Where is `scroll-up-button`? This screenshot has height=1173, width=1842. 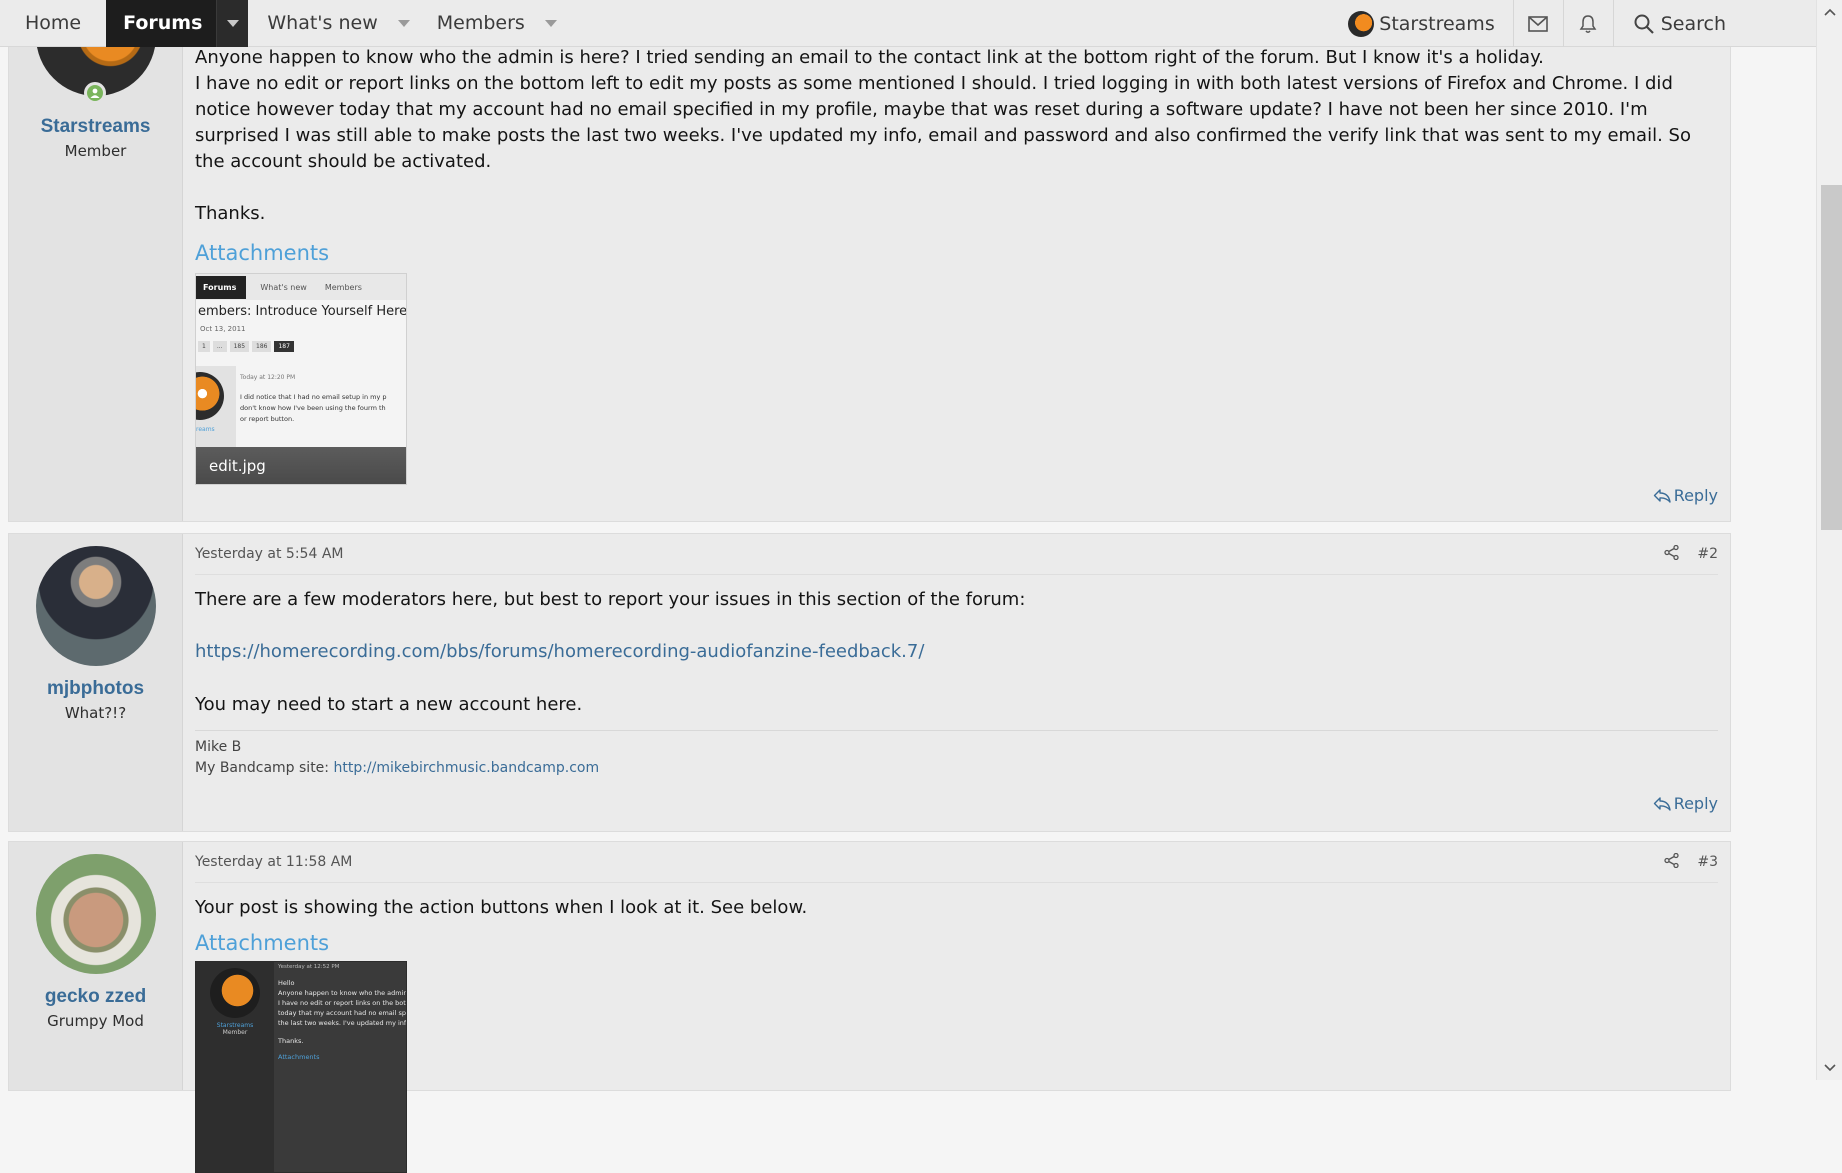
scroll-up-button is located at coordinates (1829, 12).